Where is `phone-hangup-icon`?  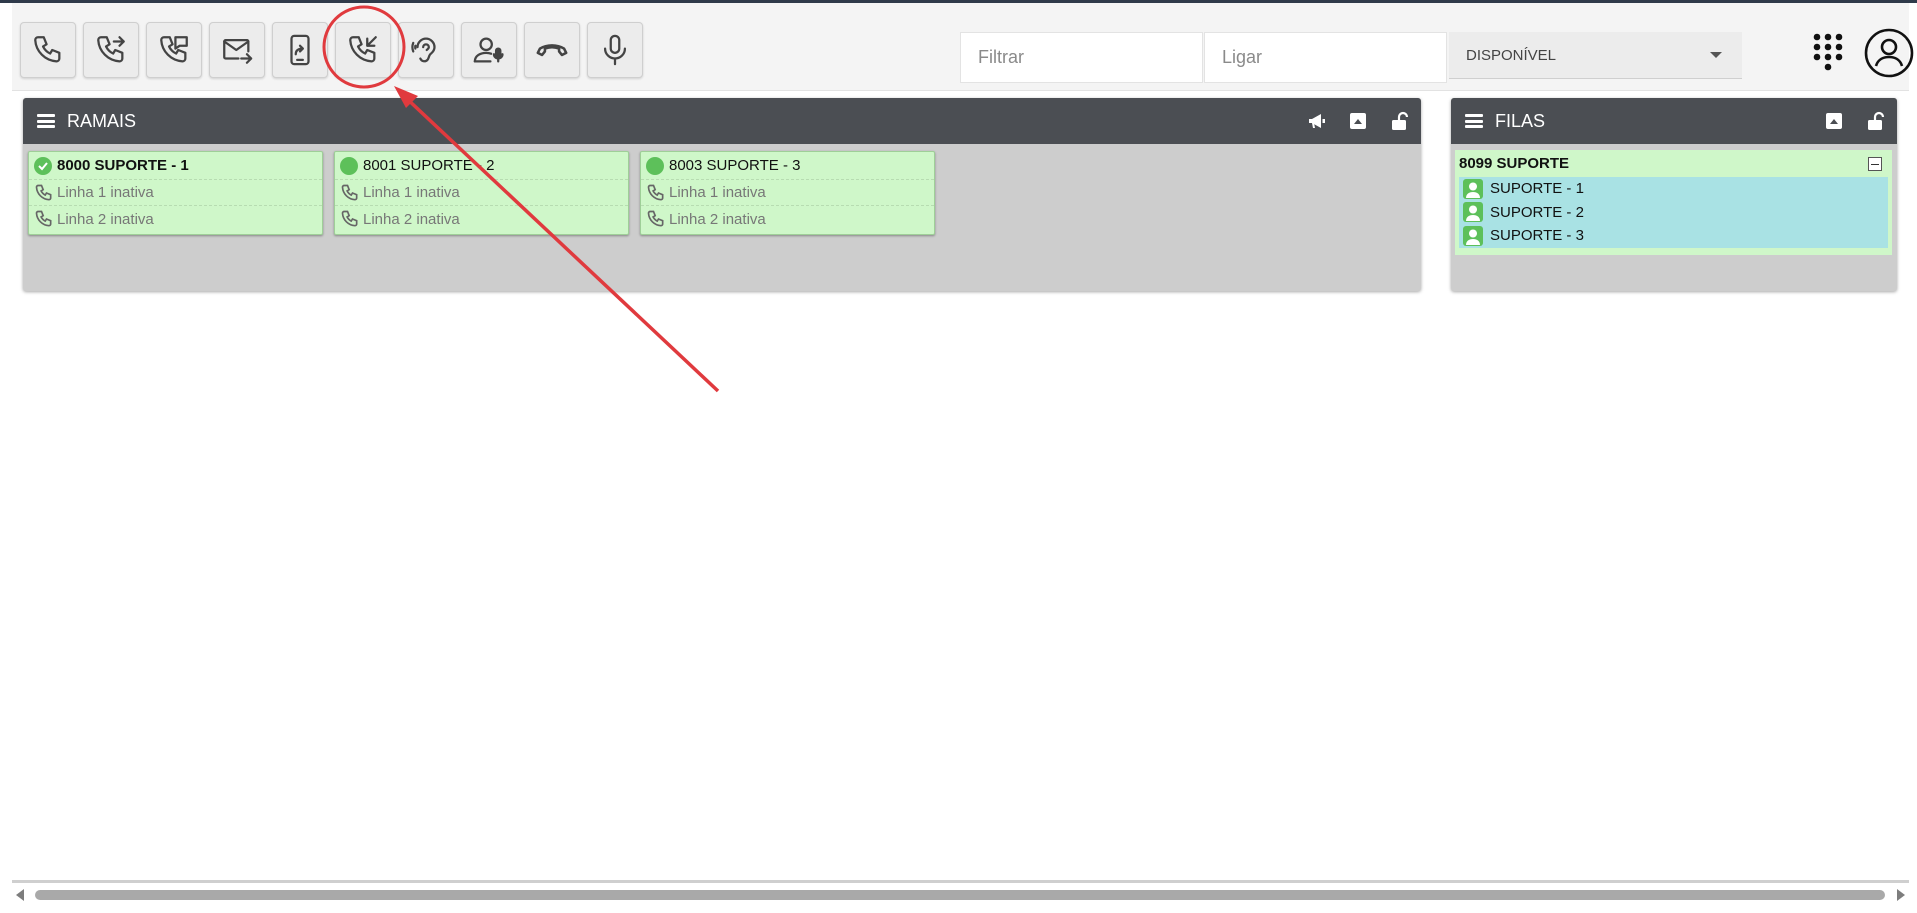 phone-hangup-icon is located at coordinates (552, 50).